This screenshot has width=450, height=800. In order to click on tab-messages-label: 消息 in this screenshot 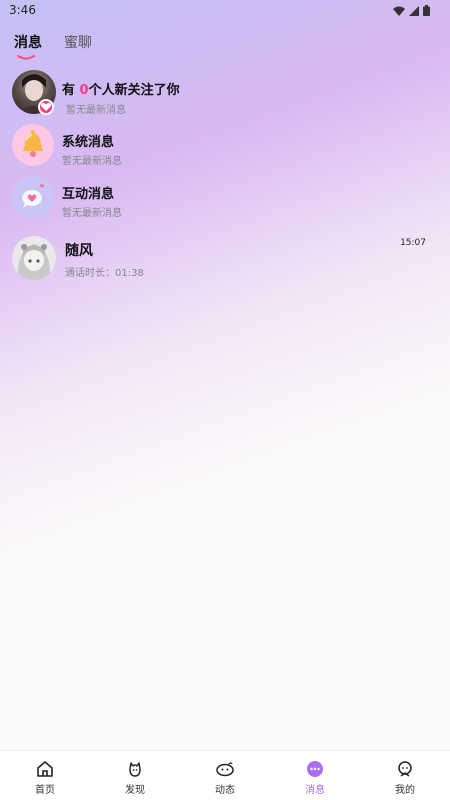, I will do `click(28, 43)`.